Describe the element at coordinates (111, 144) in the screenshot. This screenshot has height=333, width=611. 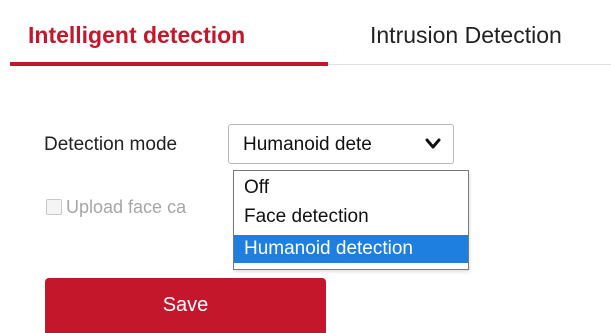
I see `detection-mode-label: Detection mode` at that location.